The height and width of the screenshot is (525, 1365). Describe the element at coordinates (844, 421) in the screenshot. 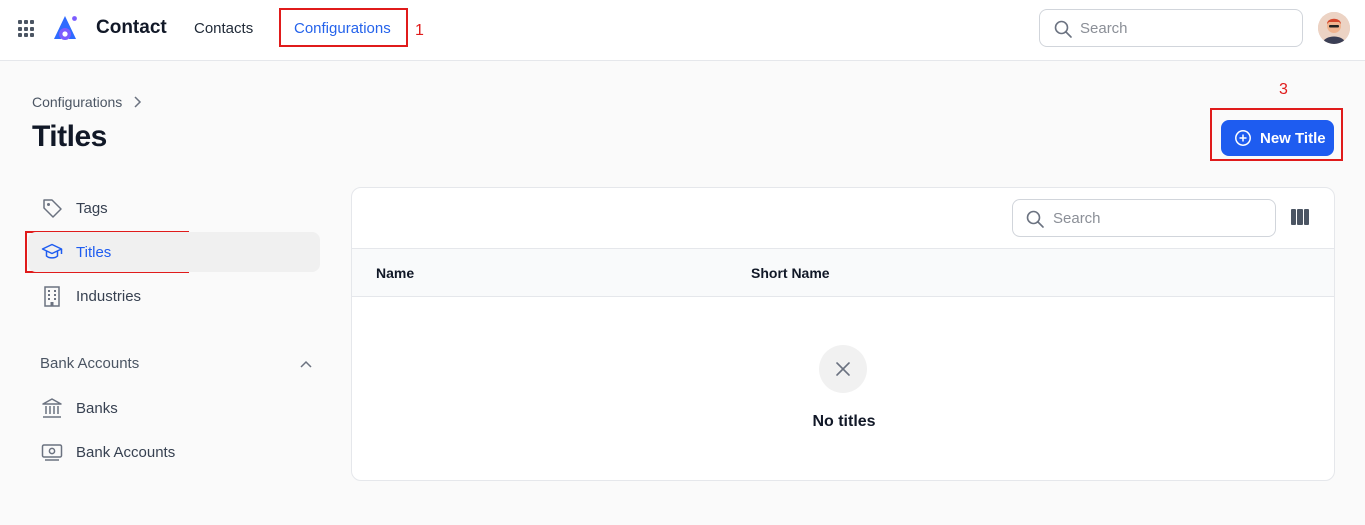

I see `empty-state-text: No titles` at that location.